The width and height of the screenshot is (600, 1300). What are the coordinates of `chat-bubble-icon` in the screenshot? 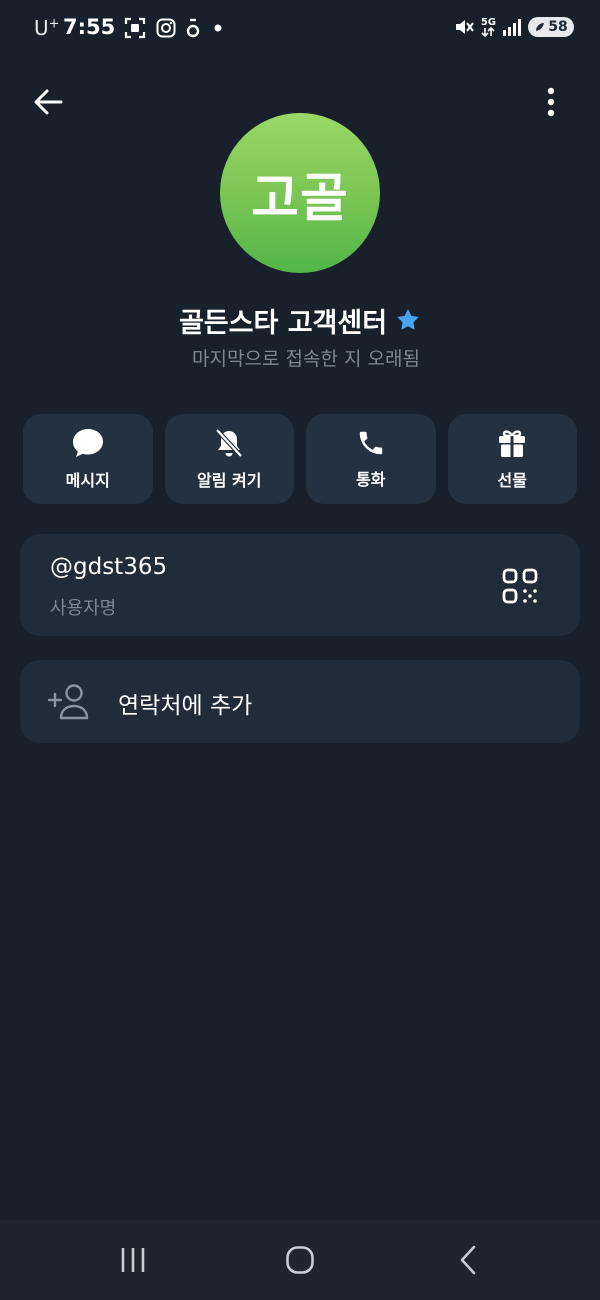 It's located at (87, 443).